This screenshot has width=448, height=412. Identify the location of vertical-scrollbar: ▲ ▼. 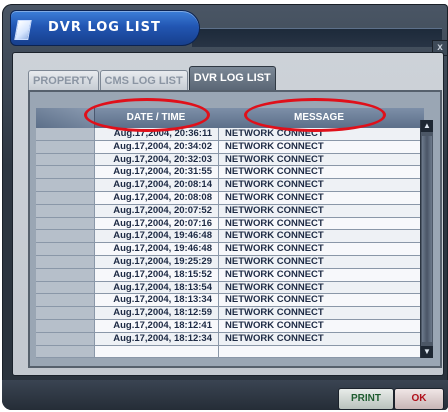
(426, 239).